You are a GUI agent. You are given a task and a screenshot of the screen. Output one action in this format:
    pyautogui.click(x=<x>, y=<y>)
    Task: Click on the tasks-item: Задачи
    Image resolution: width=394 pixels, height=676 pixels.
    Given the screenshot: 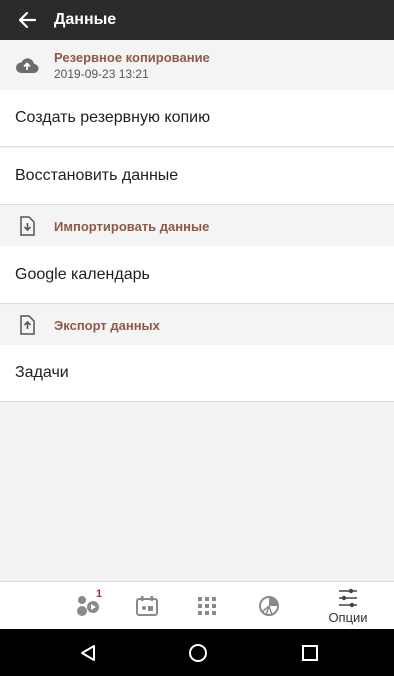 What is the action you would take?
    pyautogui.click(x=197, y=373)
    